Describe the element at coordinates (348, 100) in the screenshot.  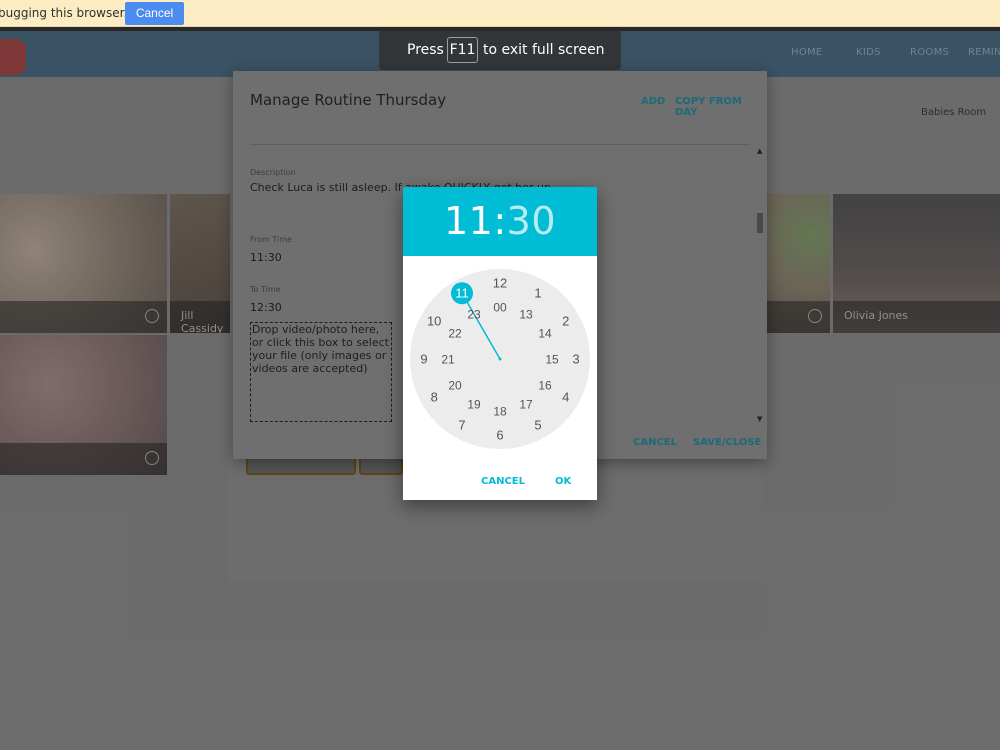
I see `dialog-title: Manage Routine Thursday` at that location.